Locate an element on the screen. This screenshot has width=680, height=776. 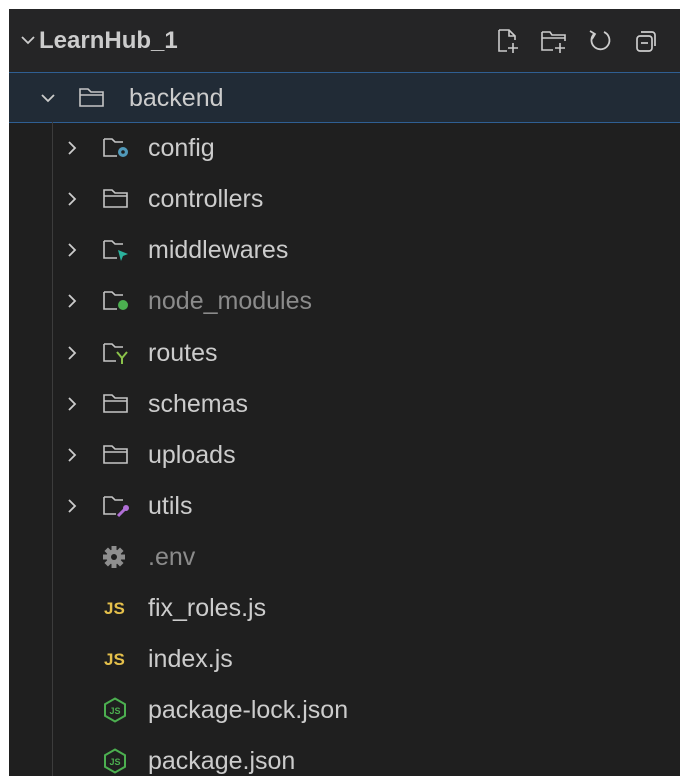
collapse-all-icon is located at coordinates (646, 41).